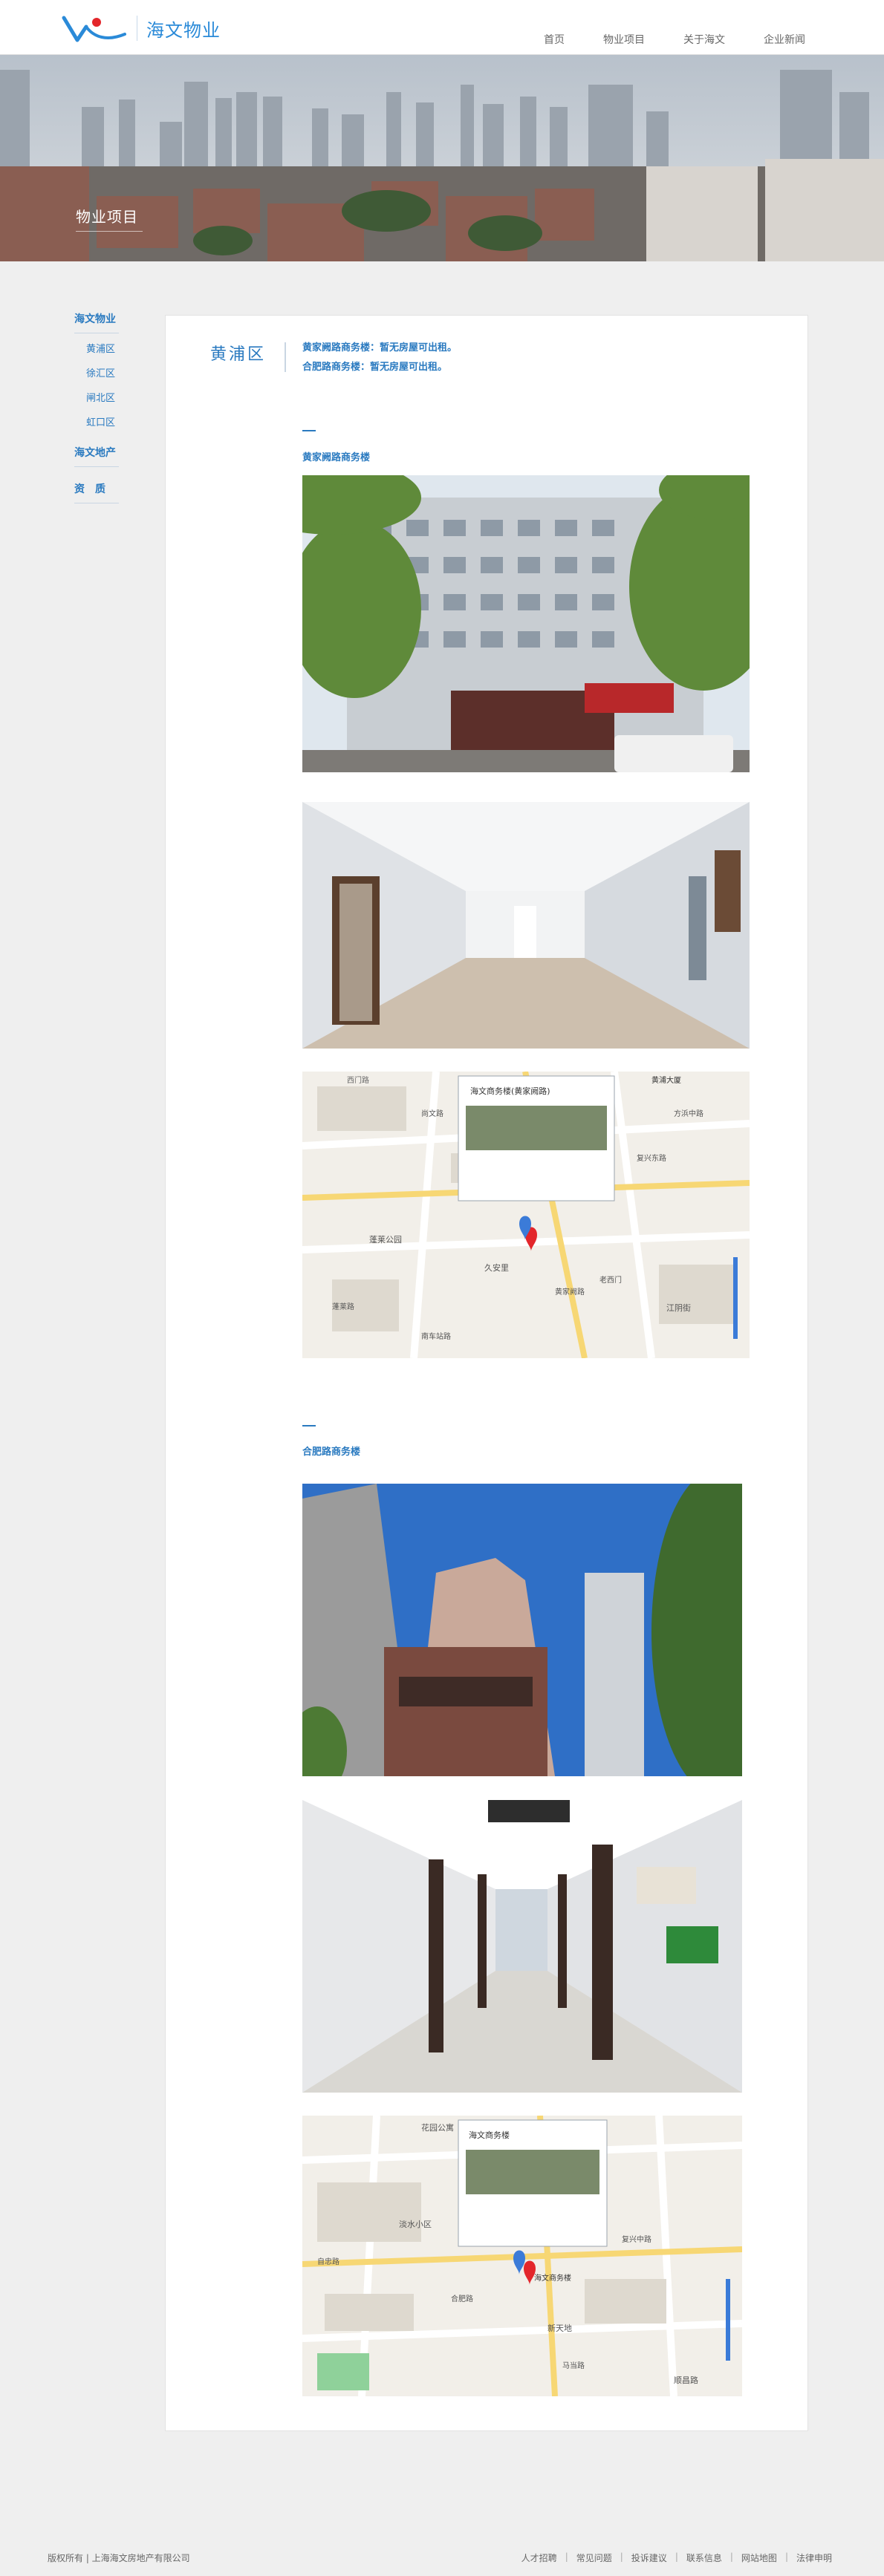 The width and height of the screenshot is (884, 2576). I want to click on map2-place-0: 花园公寓, so click(438, 2127).